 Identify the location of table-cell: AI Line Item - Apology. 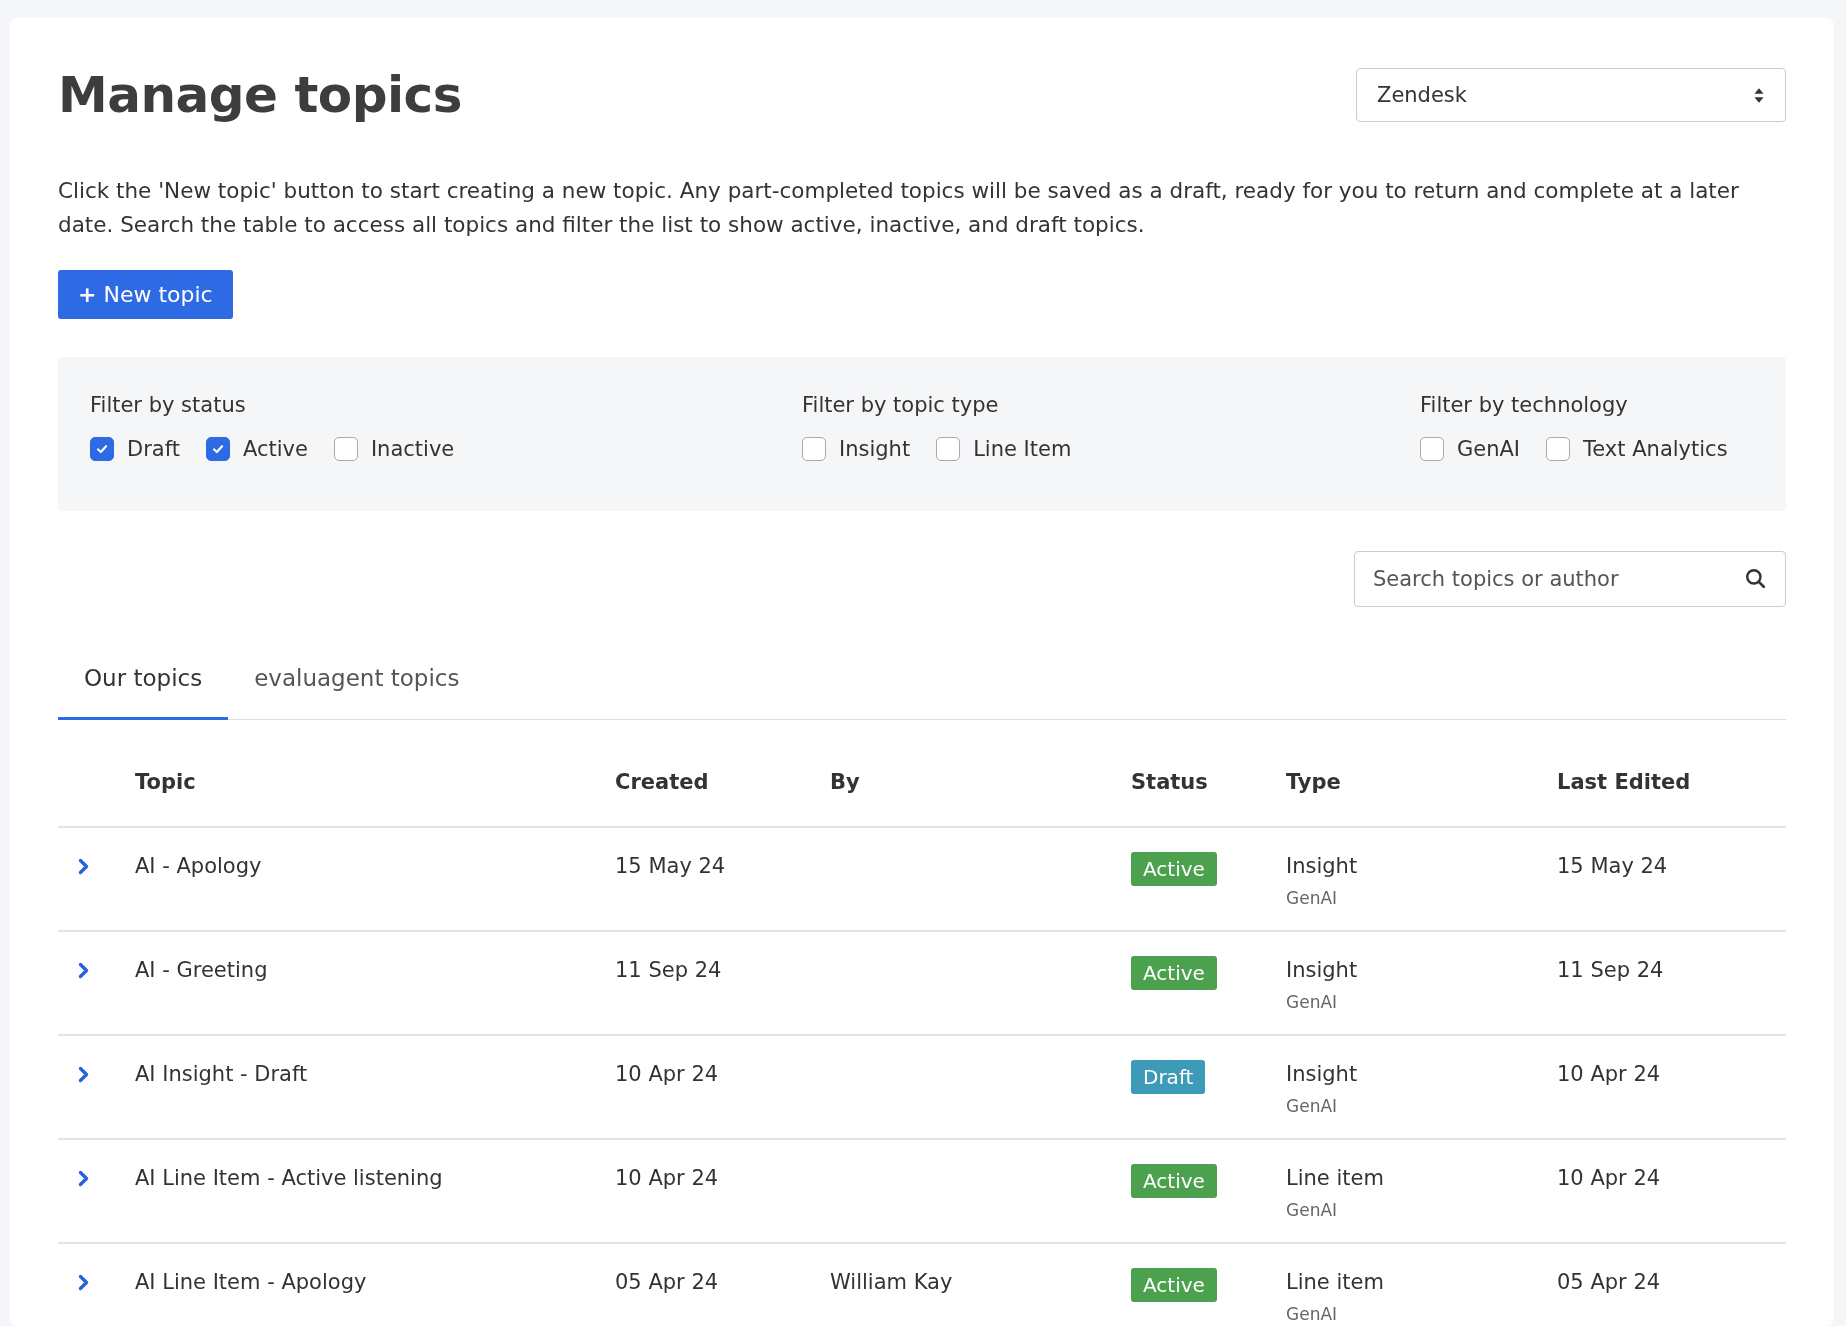
(251, 1282).